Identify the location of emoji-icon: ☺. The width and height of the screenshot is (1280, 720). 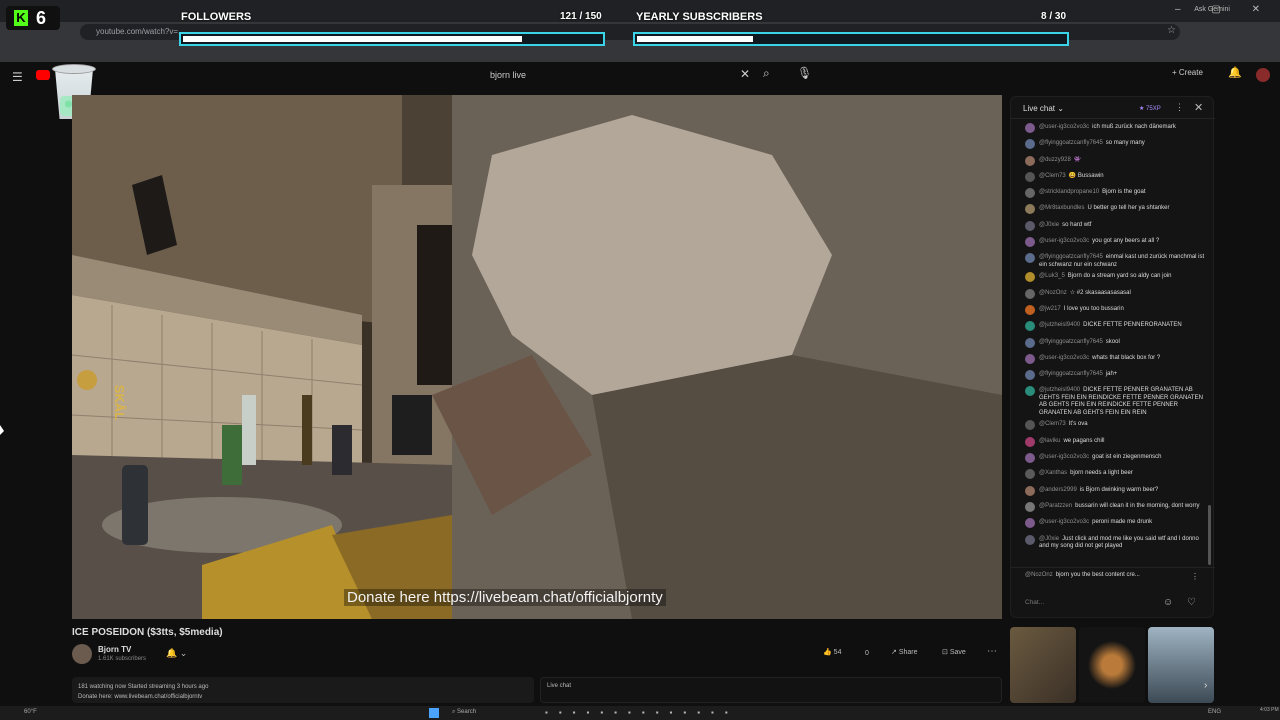
(1168, 602).